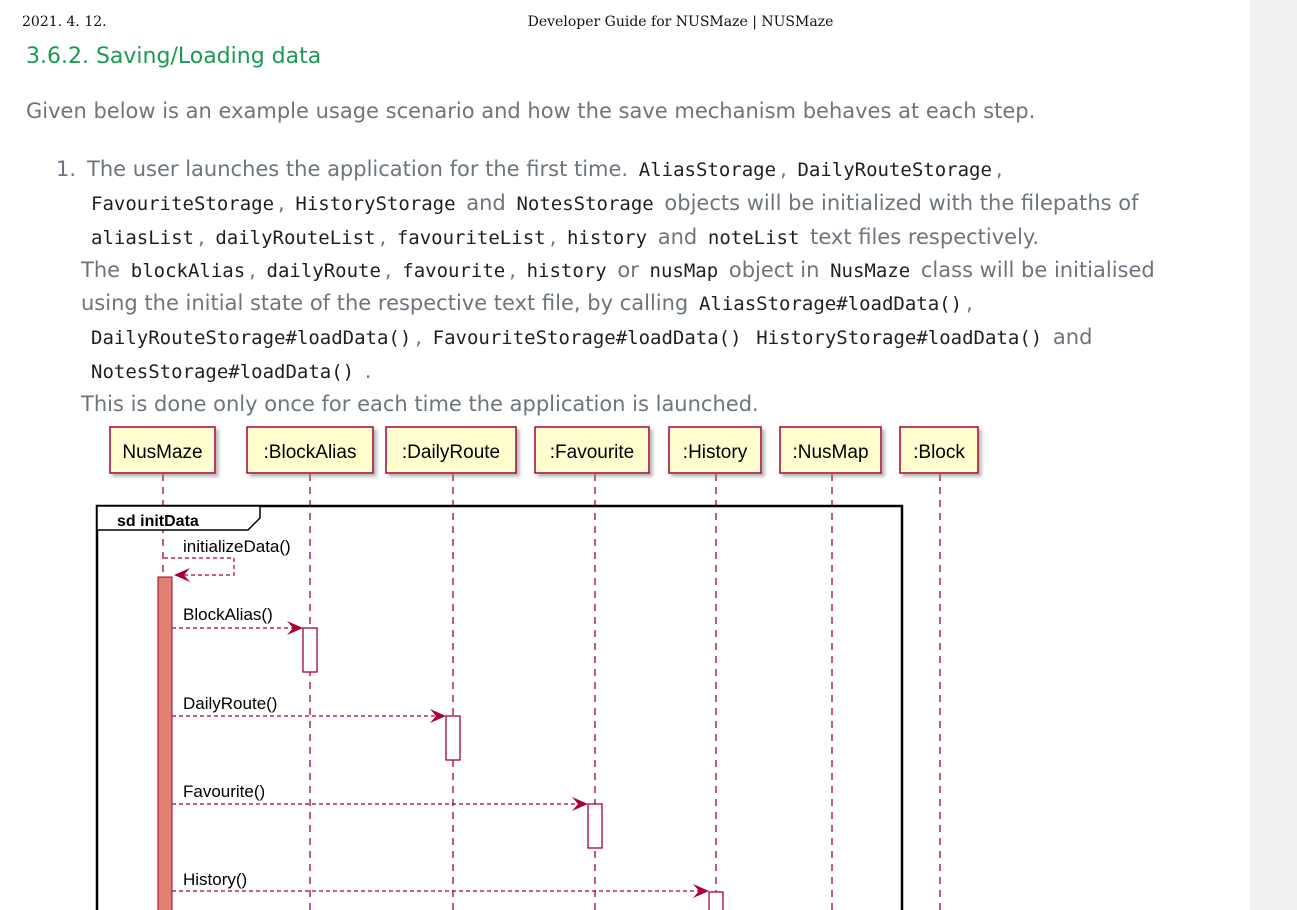  I want to click on message-line, so click(199, 566).